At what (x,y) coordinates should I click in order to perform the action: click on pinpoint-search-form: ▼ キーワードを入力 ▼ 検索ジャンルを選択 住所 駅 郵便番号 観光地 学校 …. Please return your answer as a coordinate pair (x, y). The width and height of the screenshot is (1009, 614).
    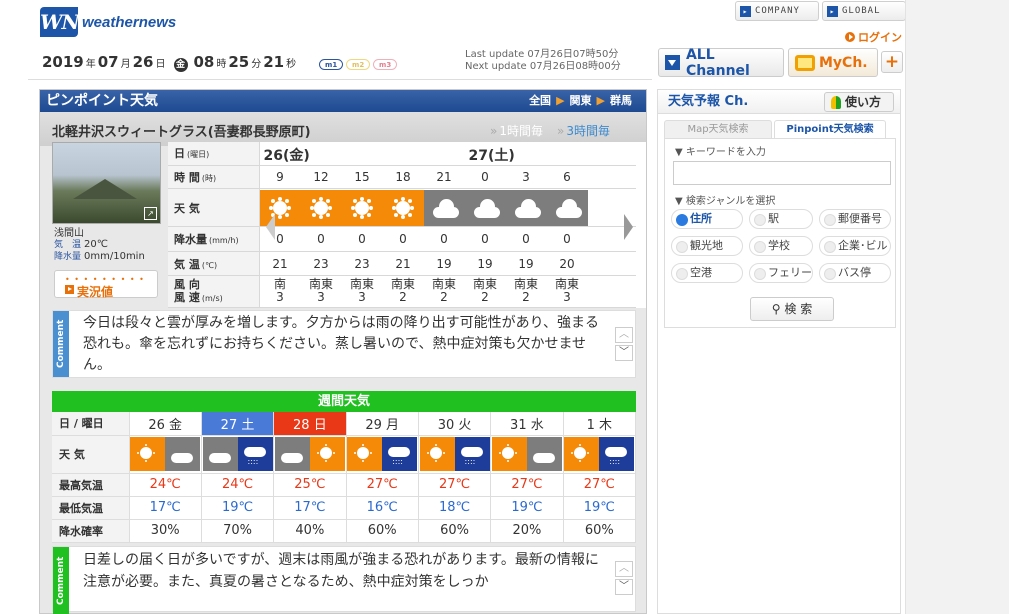
    Looking at the image, I should click on (780, 233).